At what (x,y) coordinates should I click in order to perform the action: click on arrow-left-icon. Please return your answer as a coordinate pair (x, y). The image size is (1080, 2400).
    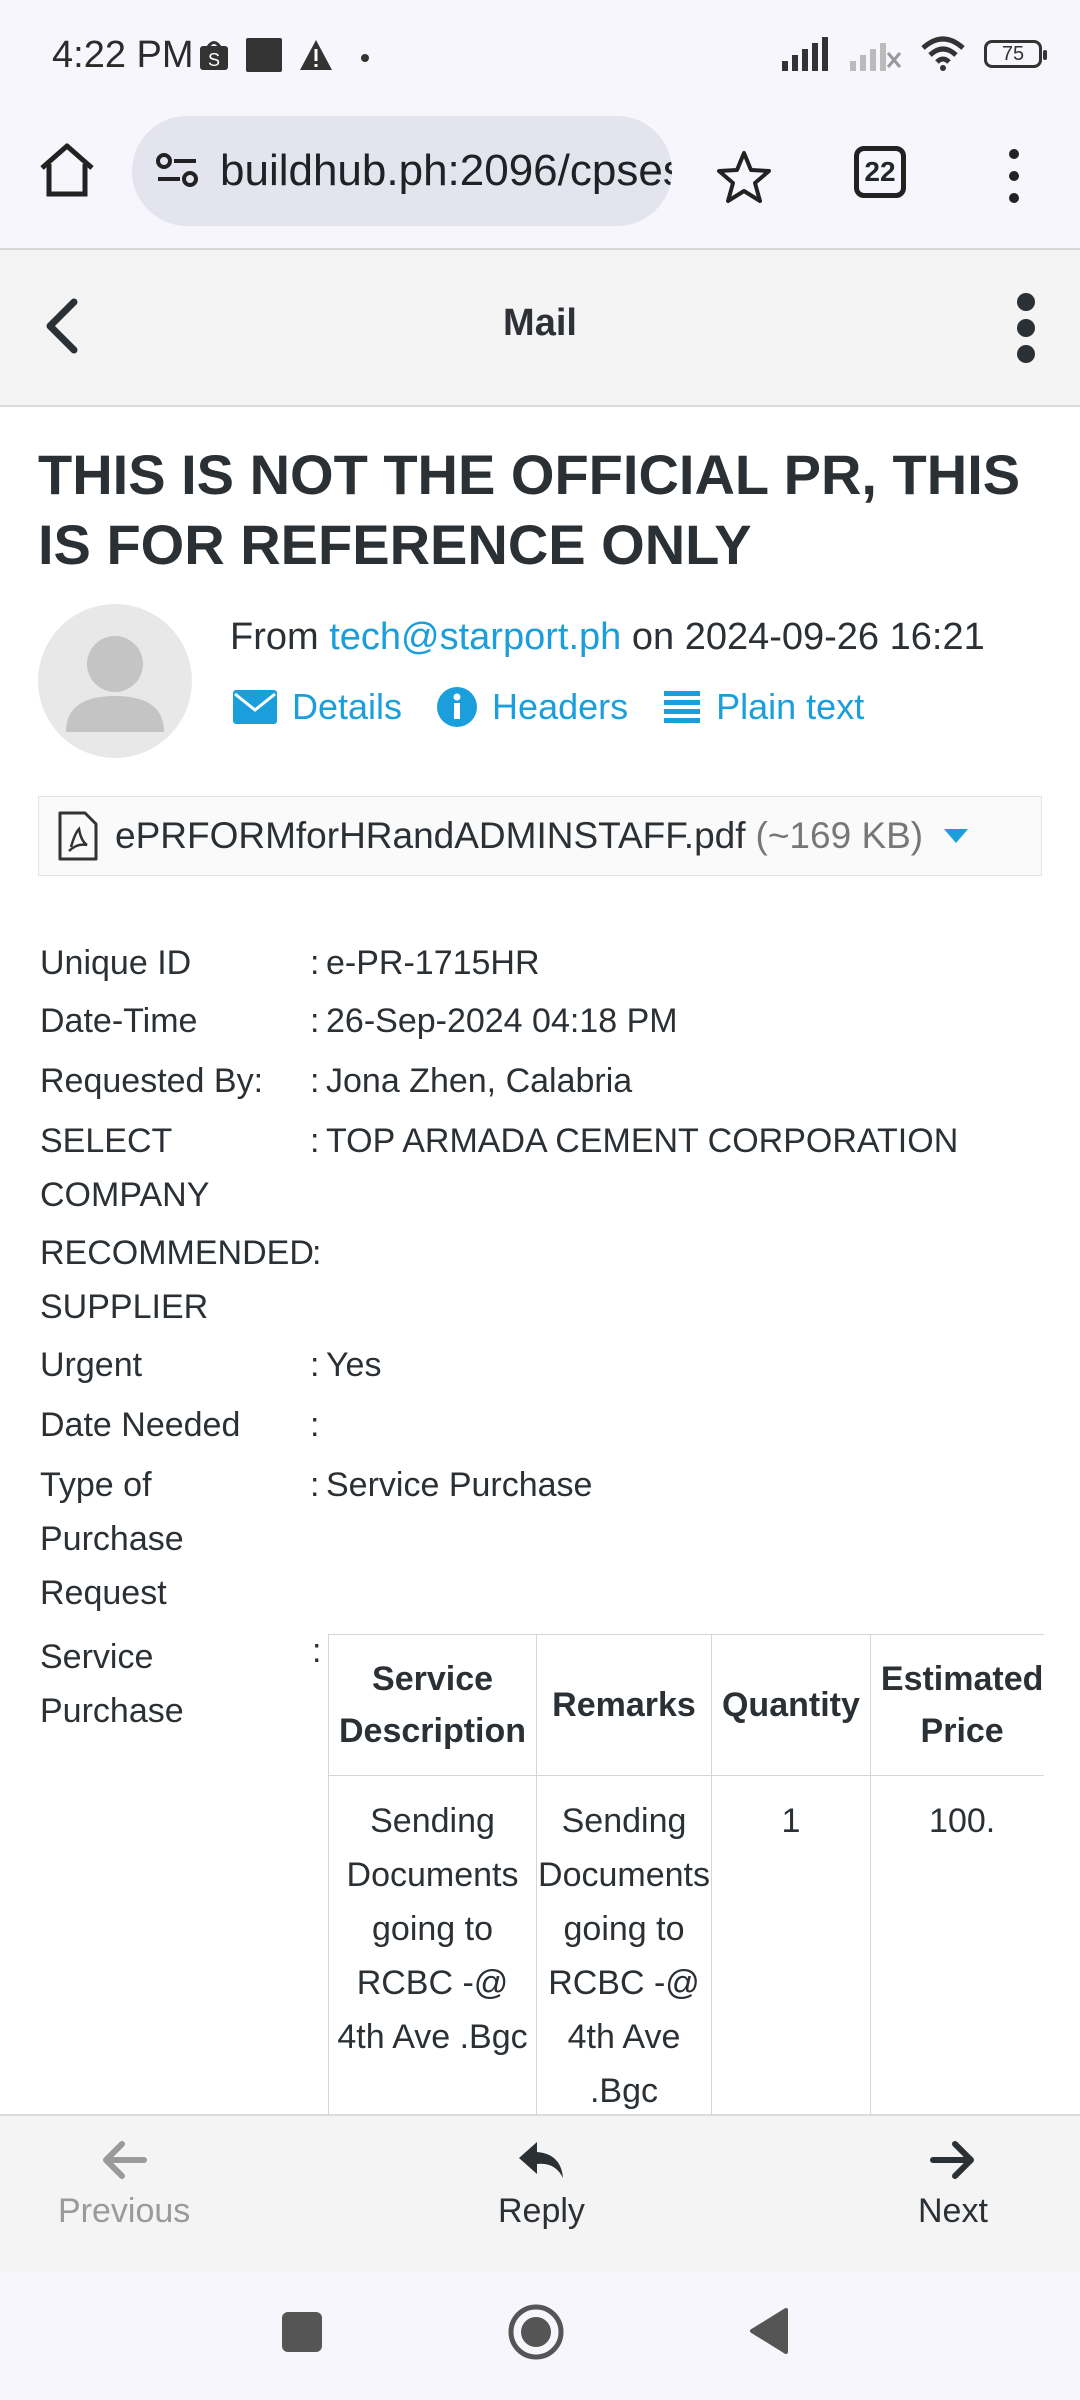
    Looking at the image, I should click on (125, 2160).